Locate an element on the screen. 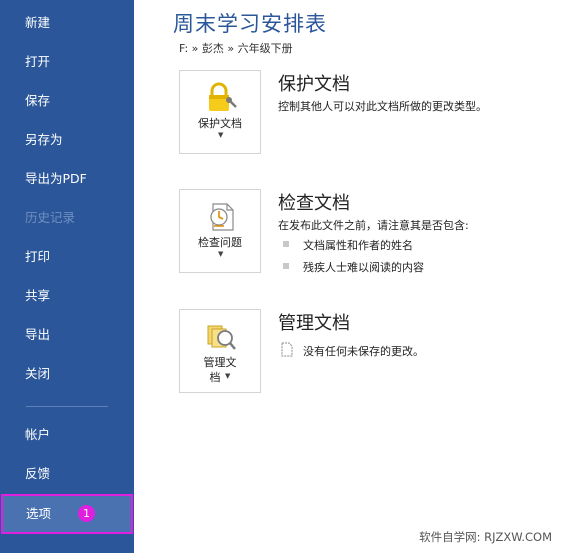 This screenshot has width=566, height=553. protect-document-button: 保护文档 ▼ is located at coordinates (220, 112).